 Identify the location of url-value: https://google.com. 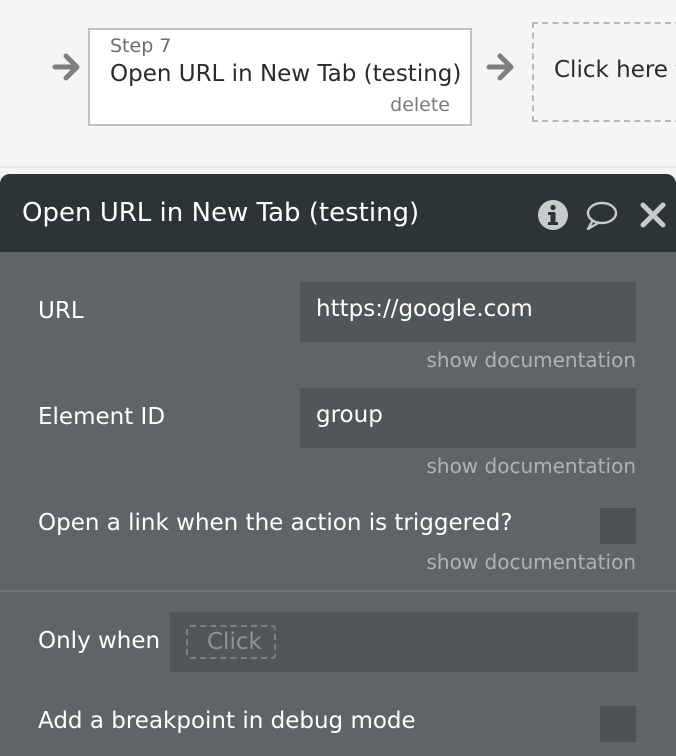
(424, 309).